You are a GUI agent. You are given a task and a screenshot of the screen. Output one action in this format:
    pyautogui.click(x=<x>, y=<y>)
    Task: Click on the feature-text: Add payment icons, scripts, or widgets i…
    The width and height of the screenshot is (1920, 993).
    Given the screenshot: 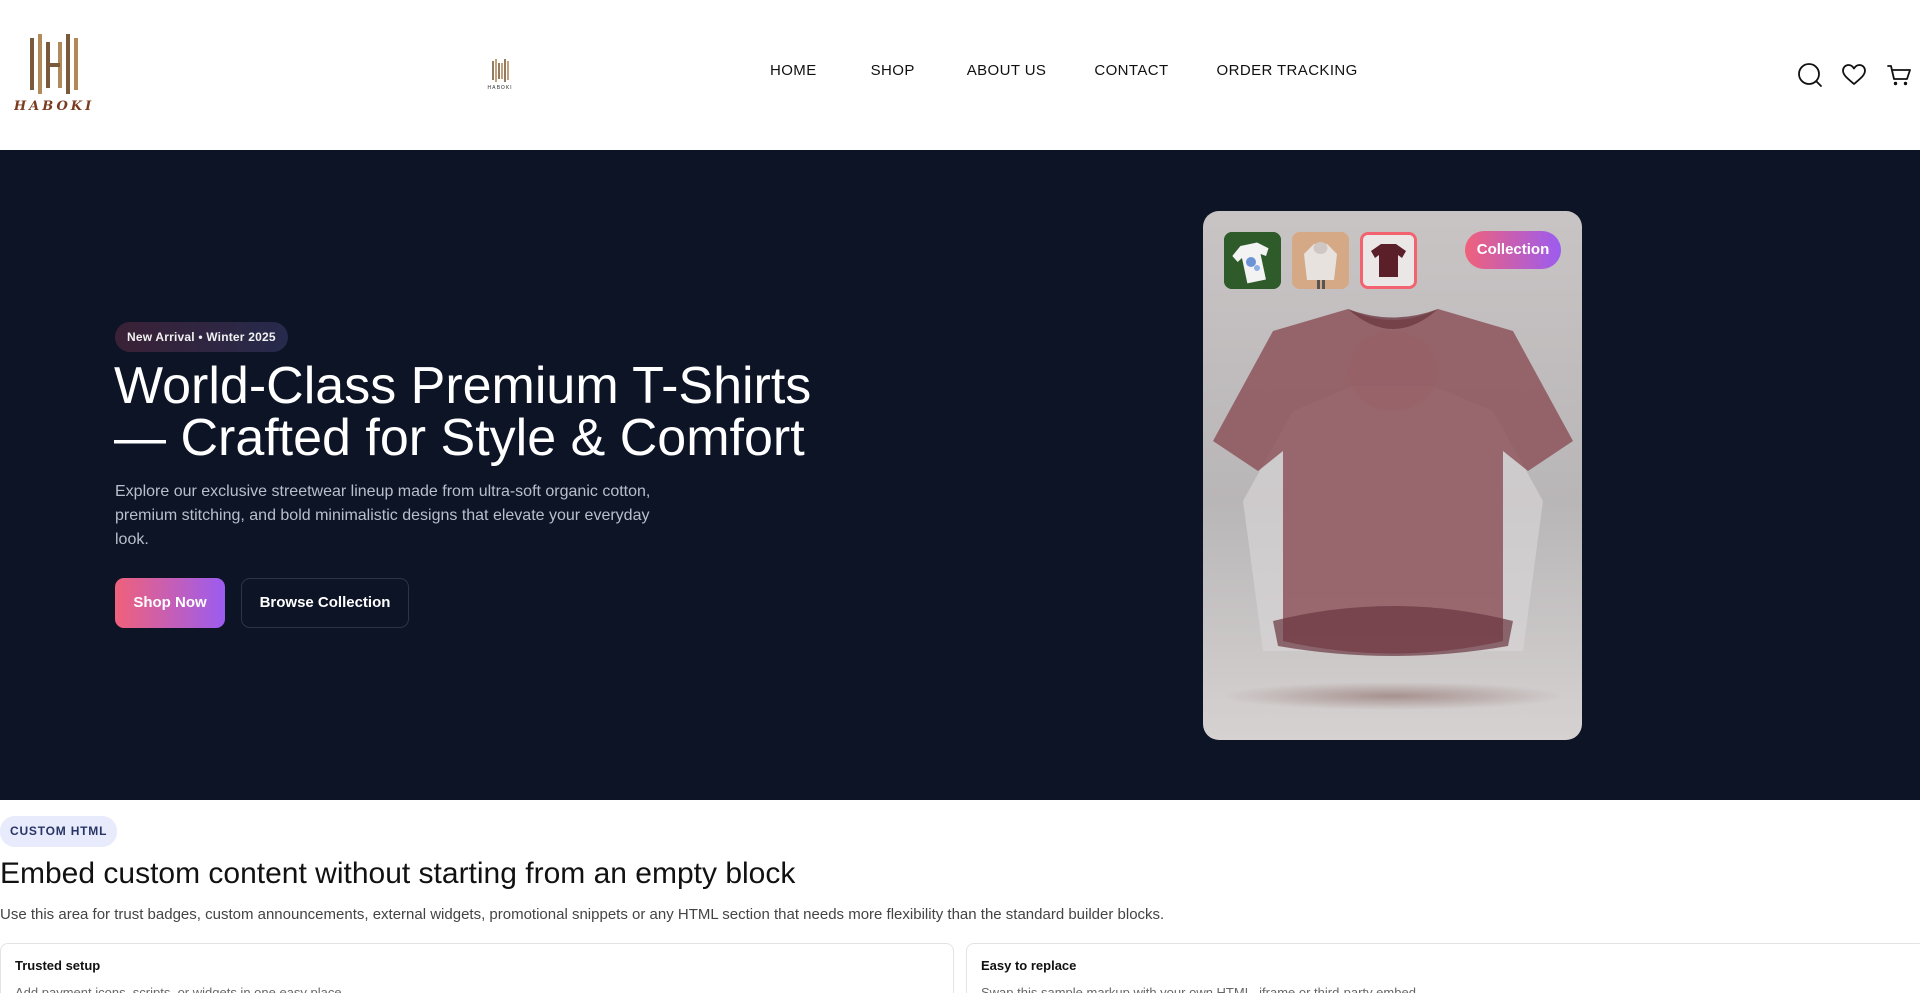 What is the action you would take?
    pyautogui.click(x=180, y=989)
    